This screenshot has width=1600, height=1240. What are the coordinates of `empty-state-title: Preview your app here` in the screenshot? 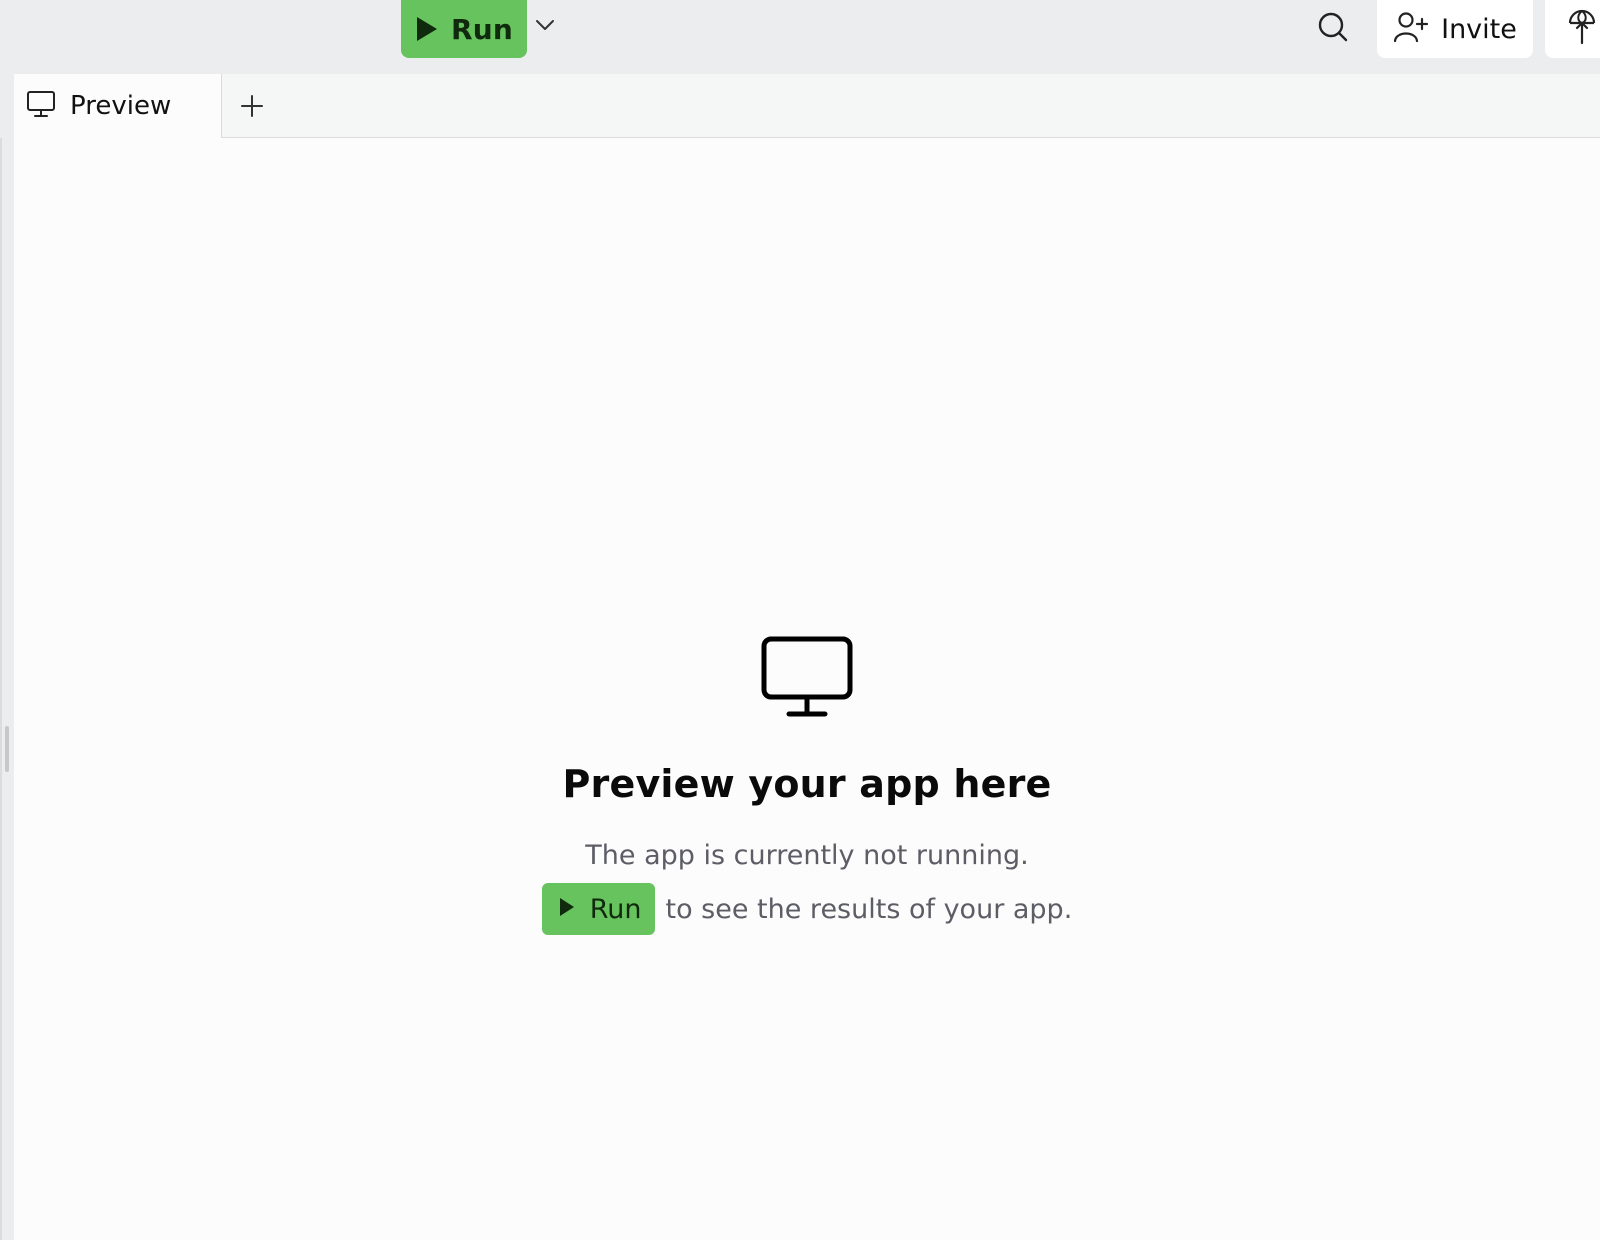 It's located at (807, 784).